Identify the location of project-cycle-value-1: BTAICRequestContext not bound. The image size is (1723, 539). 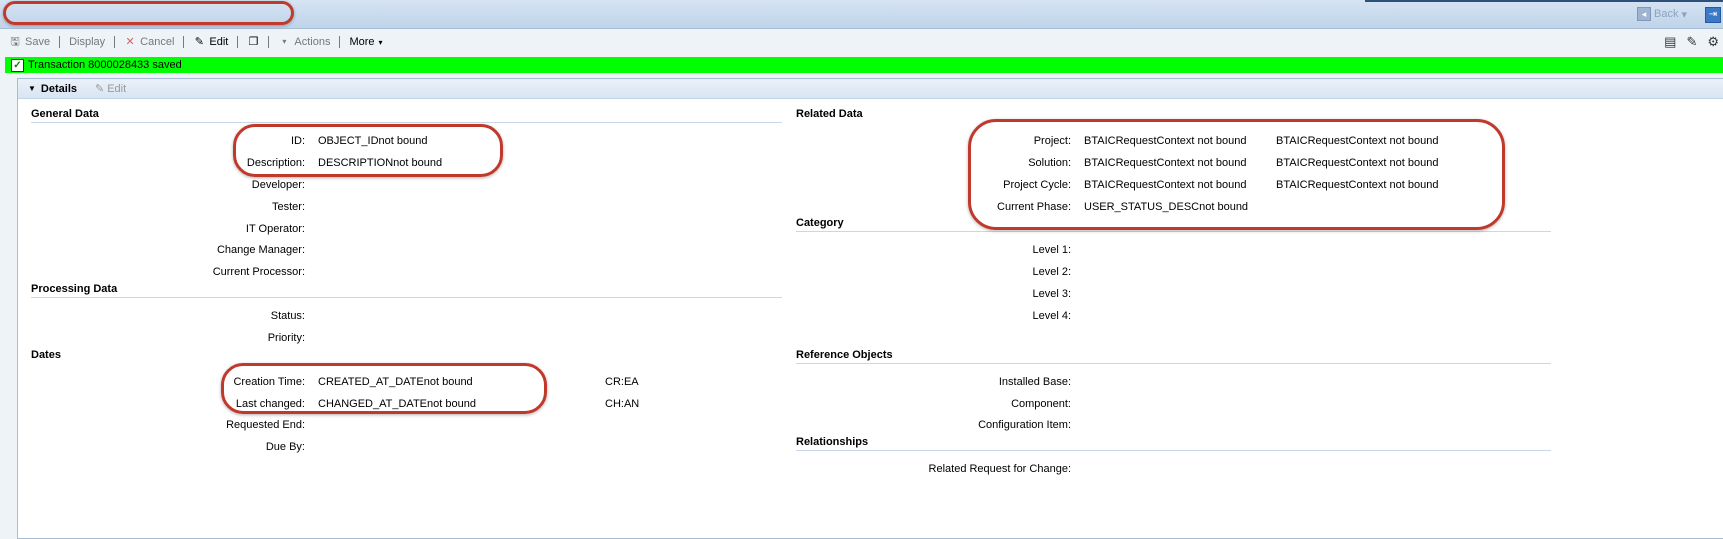
(1165, 185).